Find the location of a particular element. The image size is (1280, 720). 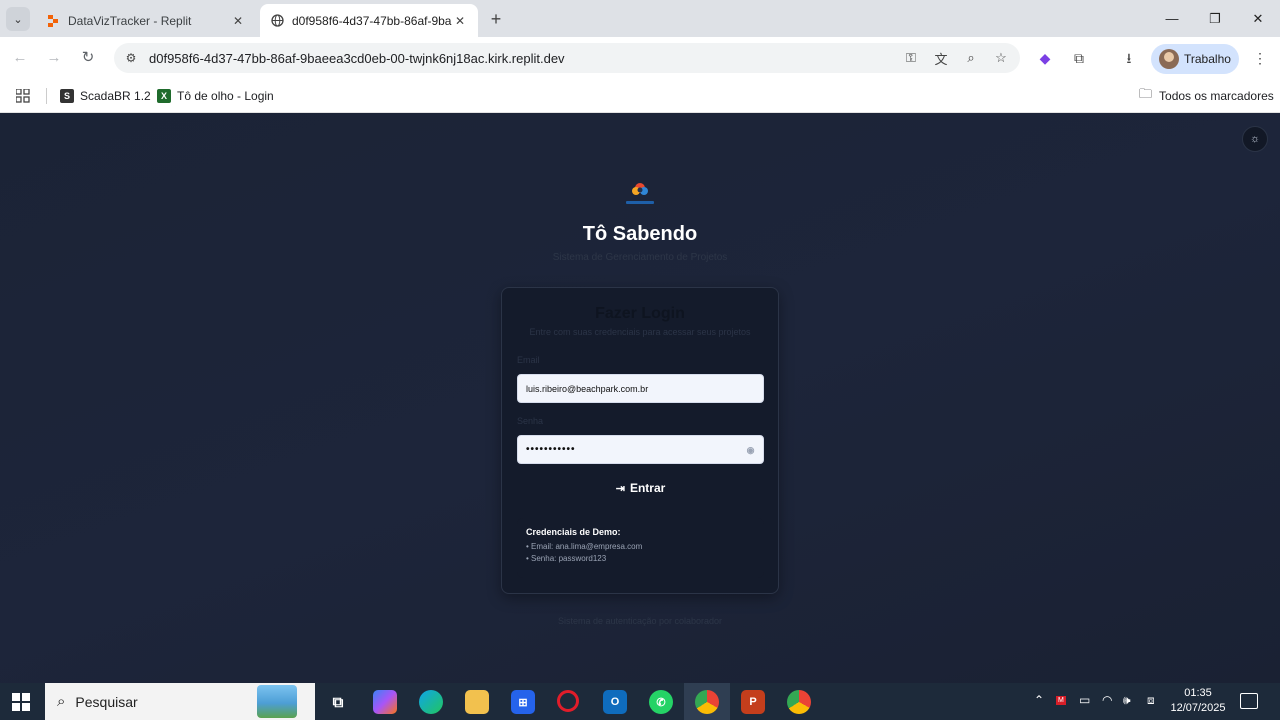

bookmark-label: Tô de olho - Login is located at coordinates (225, 96).